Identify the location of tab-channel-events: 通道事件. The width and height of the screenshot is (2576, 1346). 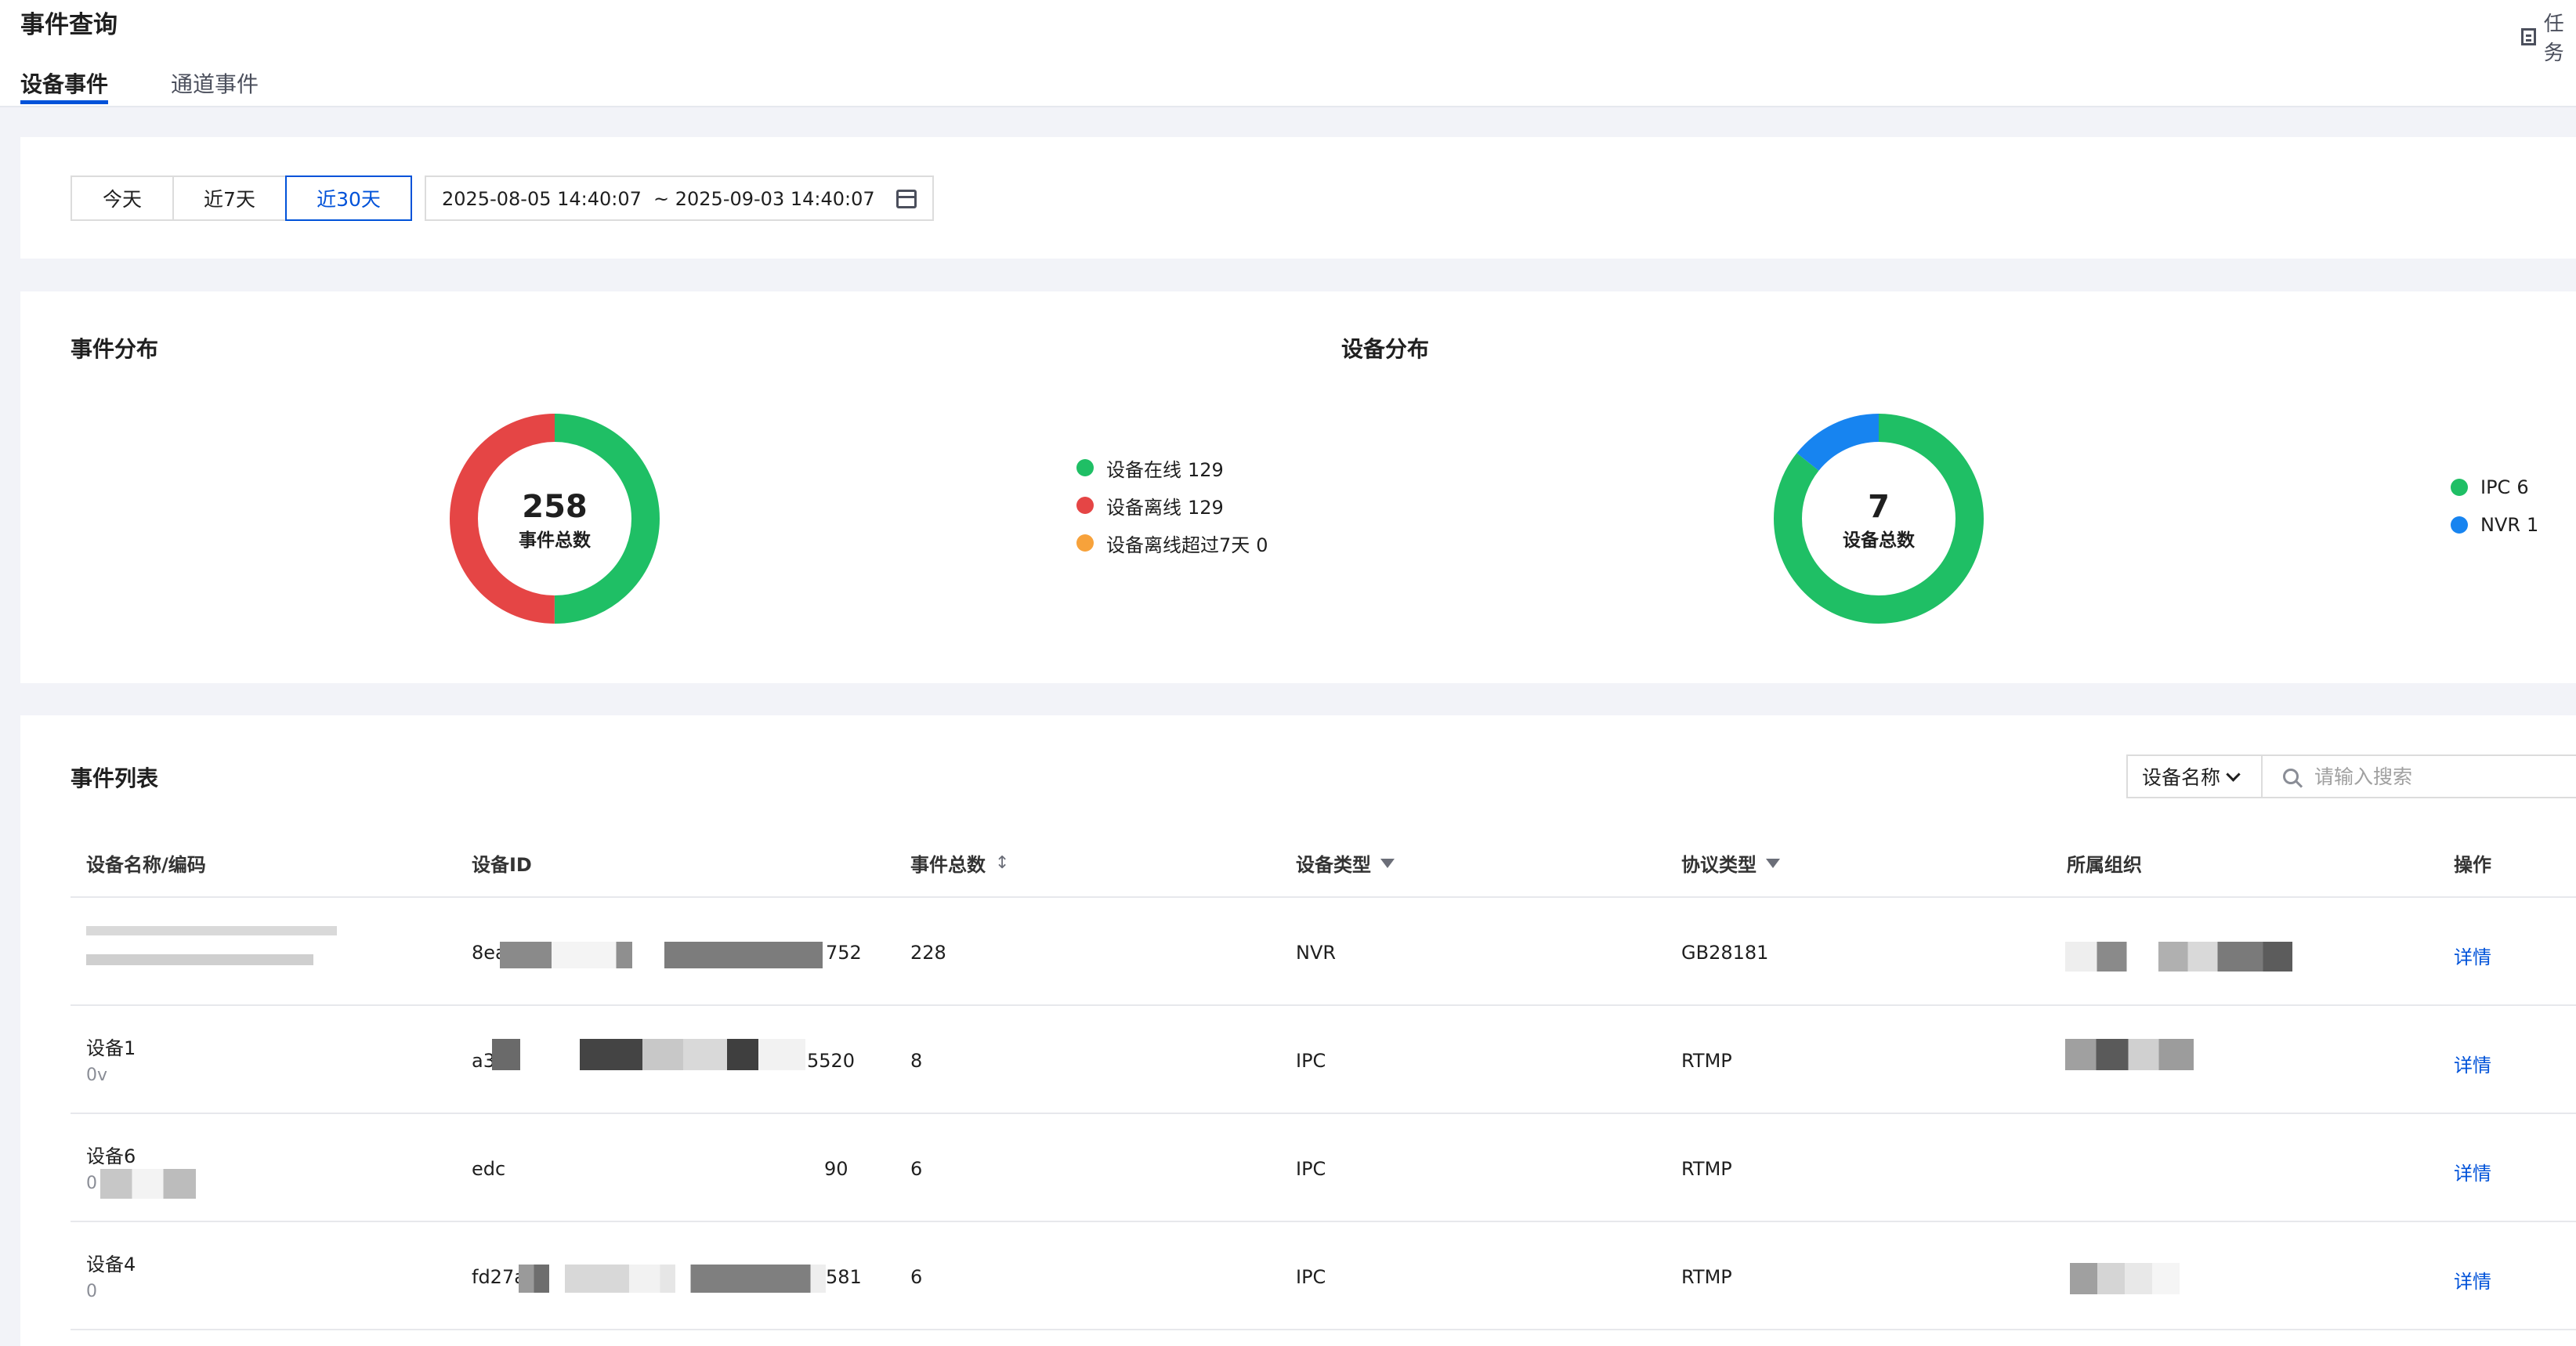
(215, 83).